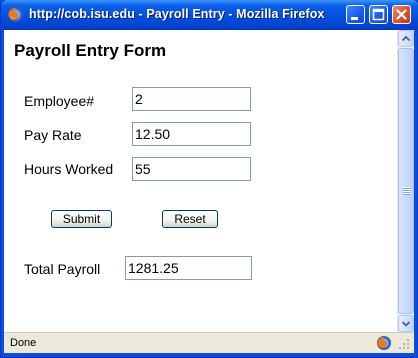 Image resolution: width=418 pixels, height=358 pixels. Describe the element at coordinates (23, 343) in the screenshot. I see `status-text: Done` at that location.